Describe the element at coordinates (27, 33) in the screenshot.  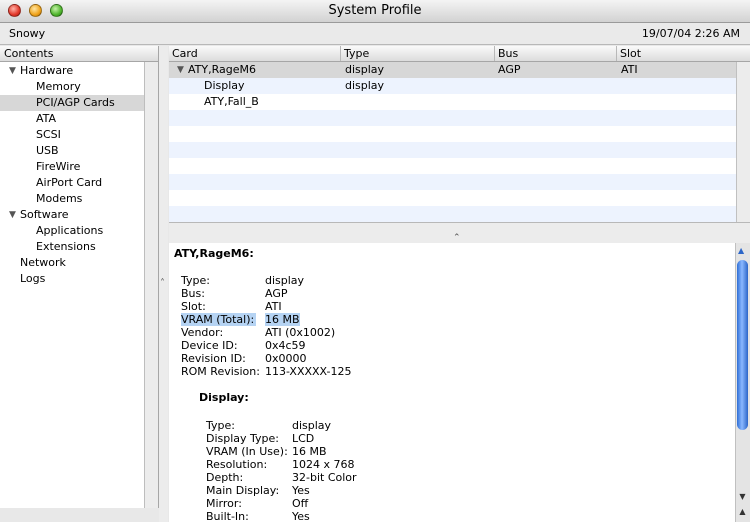
I see `computer-name: Snowy` at that location.